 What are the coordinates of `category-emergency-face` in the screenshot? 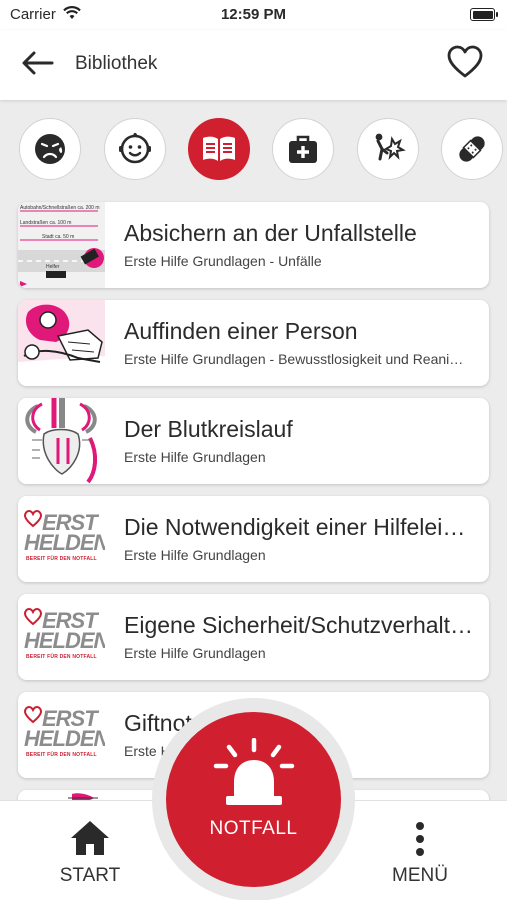 It's located at (50, 149).